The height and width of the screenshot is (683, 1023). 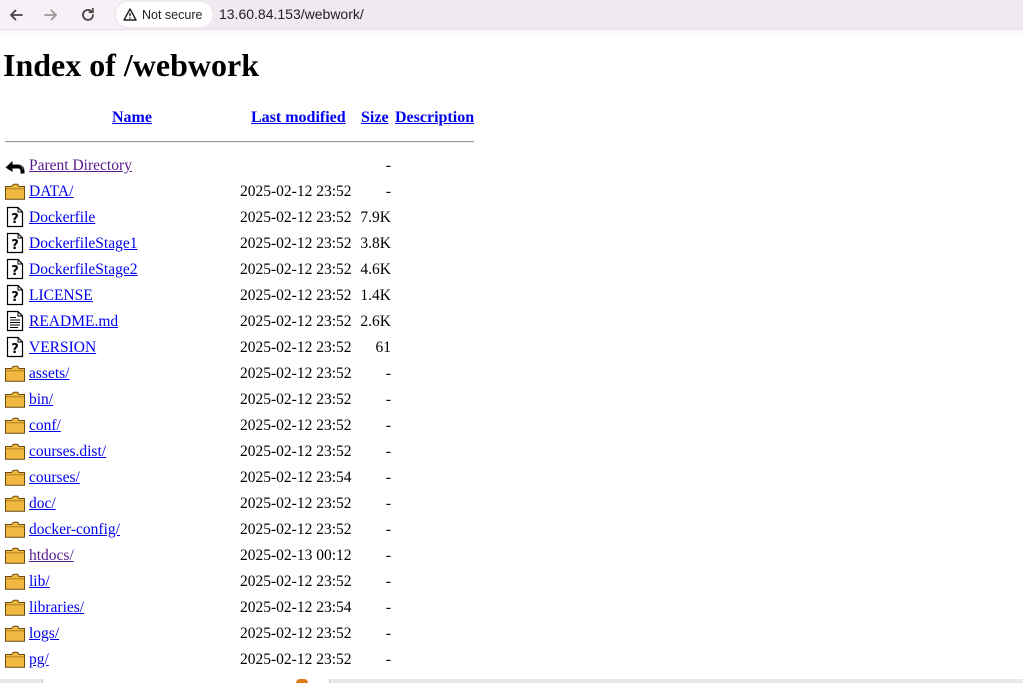 I want to click on arrow-right-icon, so click(x=50, y=15).